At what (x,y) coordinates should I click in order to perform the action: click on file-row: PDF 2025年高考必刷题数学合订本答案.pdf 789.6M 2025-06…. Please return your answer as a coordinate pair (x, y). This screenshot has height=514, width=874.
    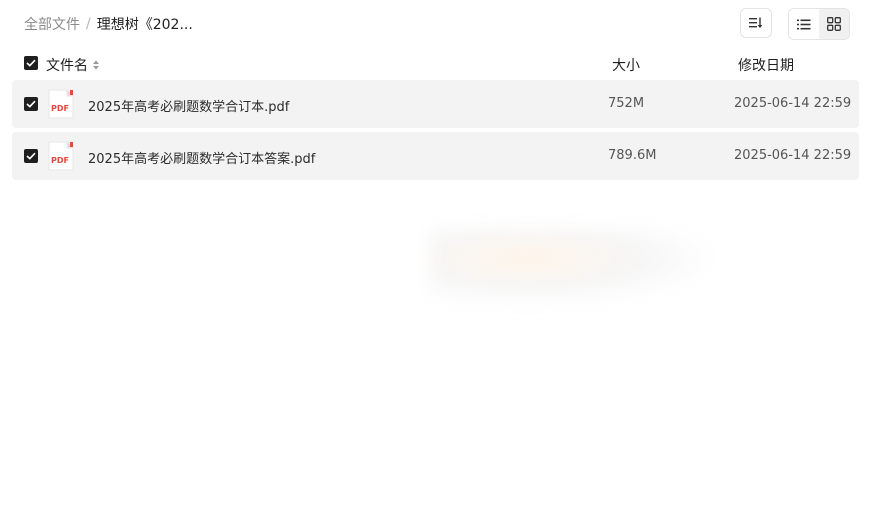
    Looking at the image, I should click on (435, 156).